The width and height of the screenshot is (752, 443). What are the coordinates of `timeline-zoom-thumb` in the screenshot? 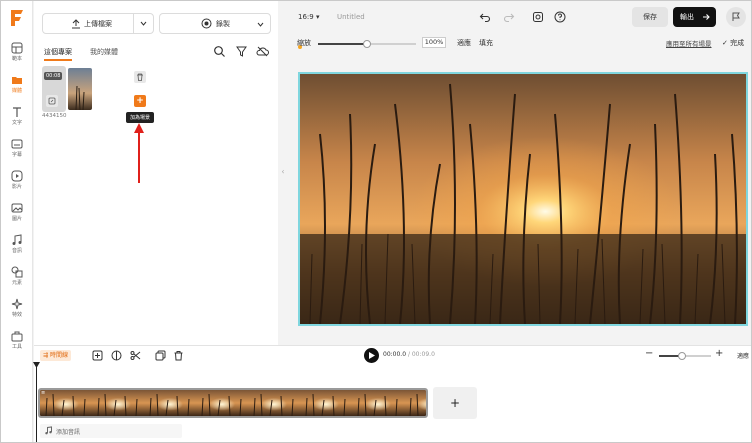 It's located at (682, 356).